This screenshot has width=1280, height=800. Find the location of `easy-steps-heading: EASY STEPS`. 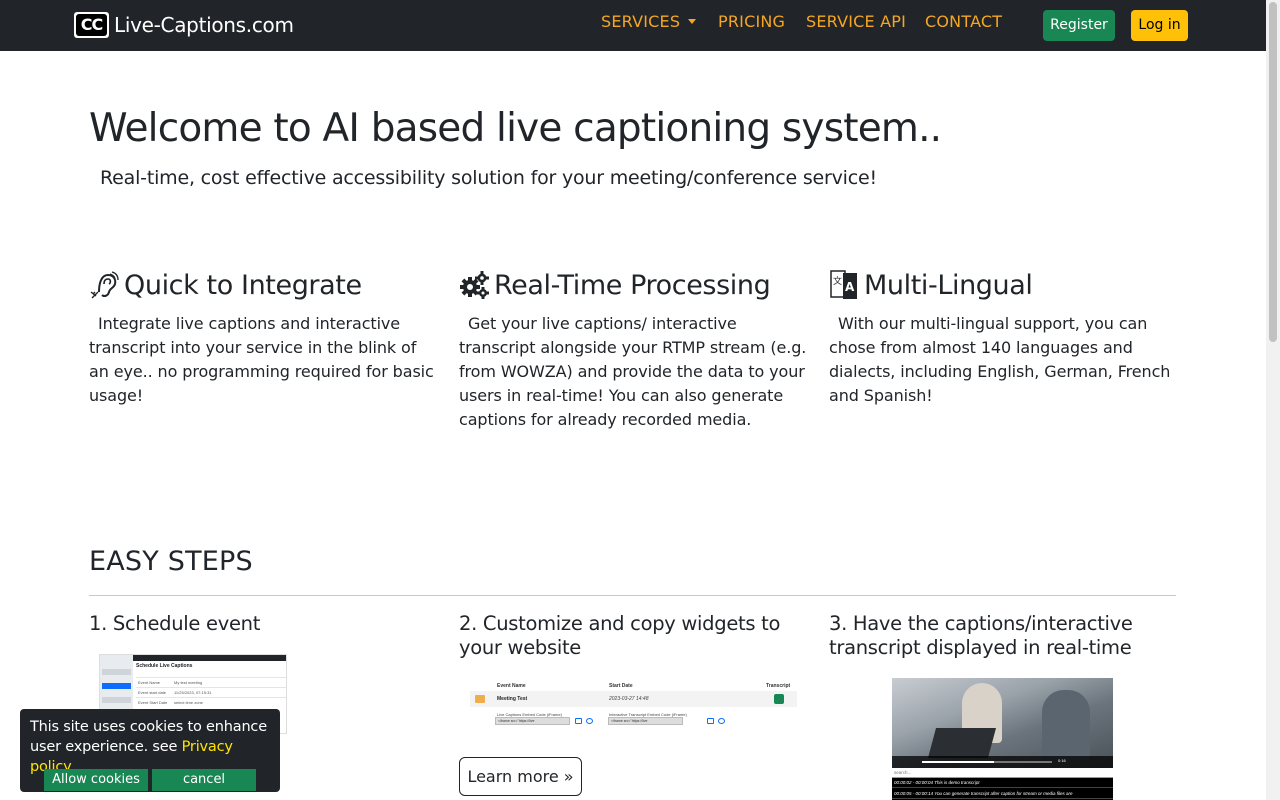

easy-steps-heading: EASY STEPS is located at coordinates (171, 561).